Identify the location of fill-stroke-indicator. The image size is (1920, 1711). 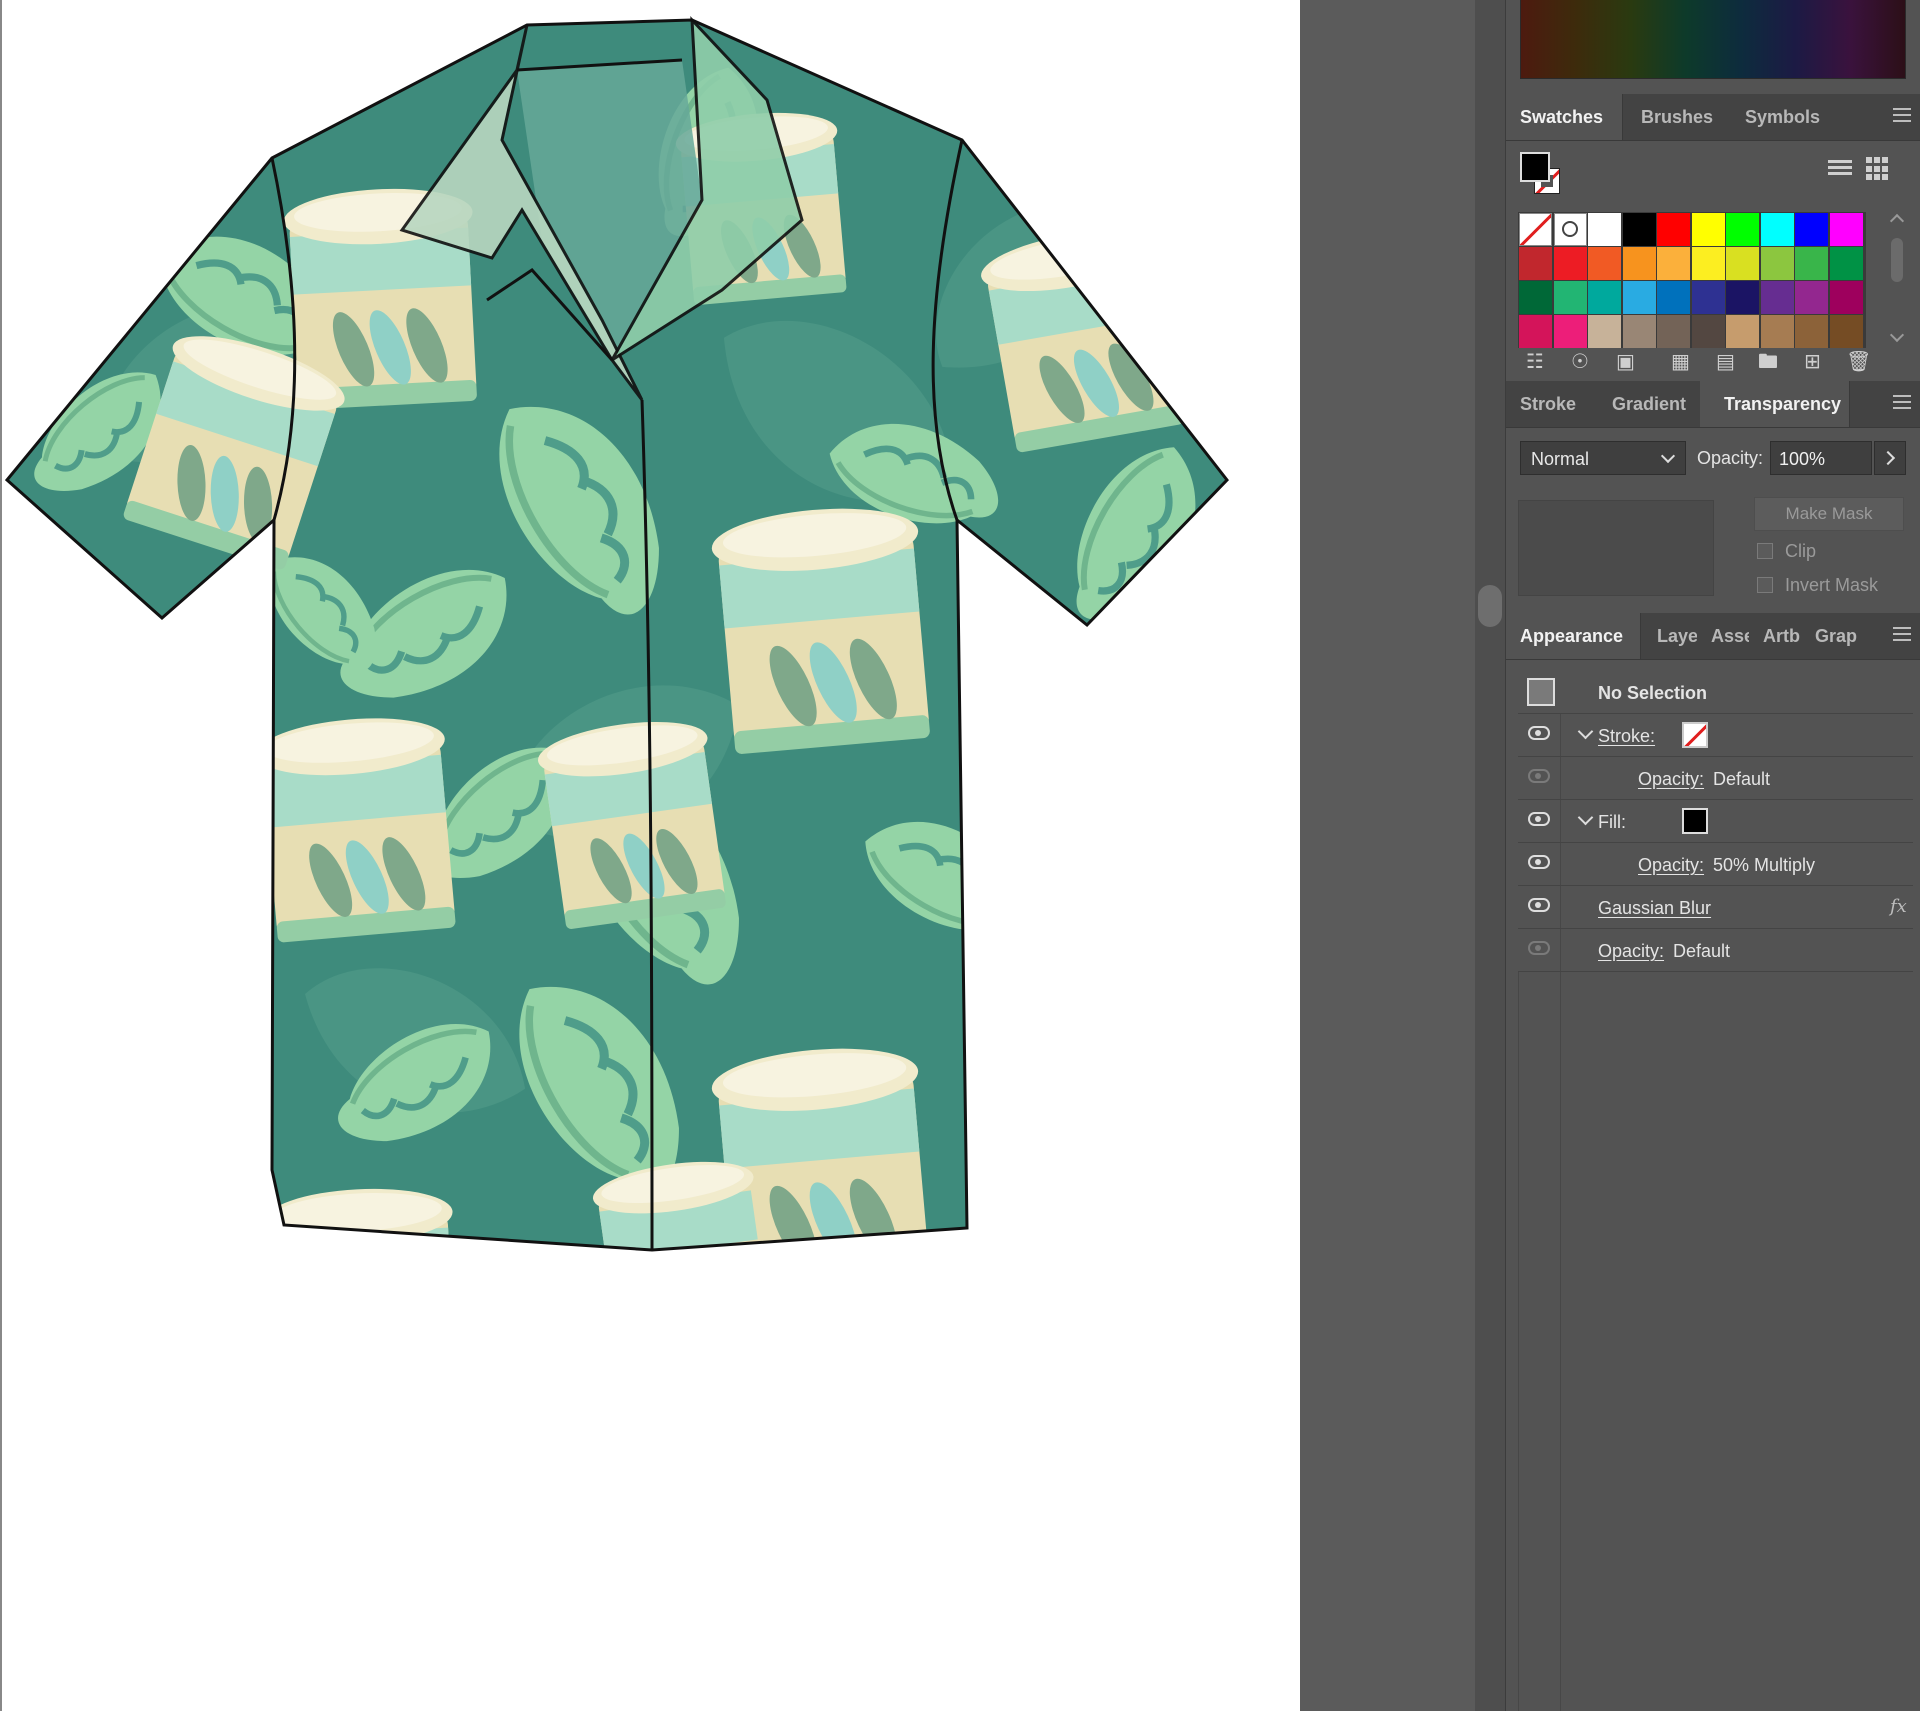
(1546, 177).